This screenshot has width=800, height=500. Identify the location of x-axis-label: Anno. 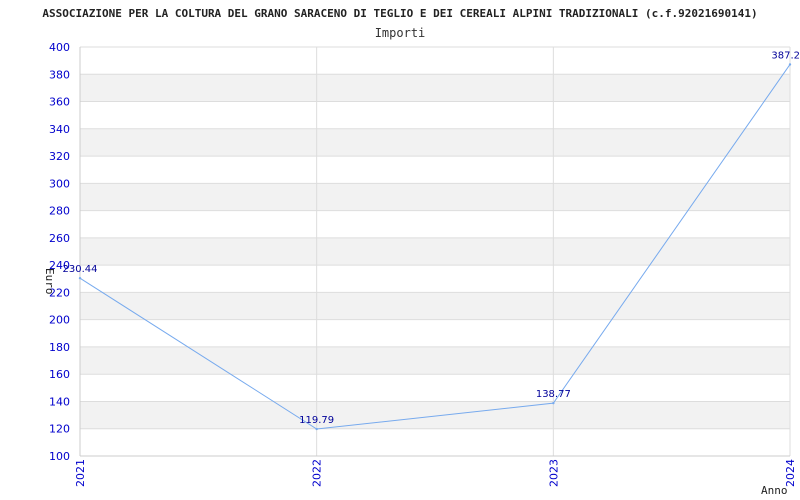
(774, 490).